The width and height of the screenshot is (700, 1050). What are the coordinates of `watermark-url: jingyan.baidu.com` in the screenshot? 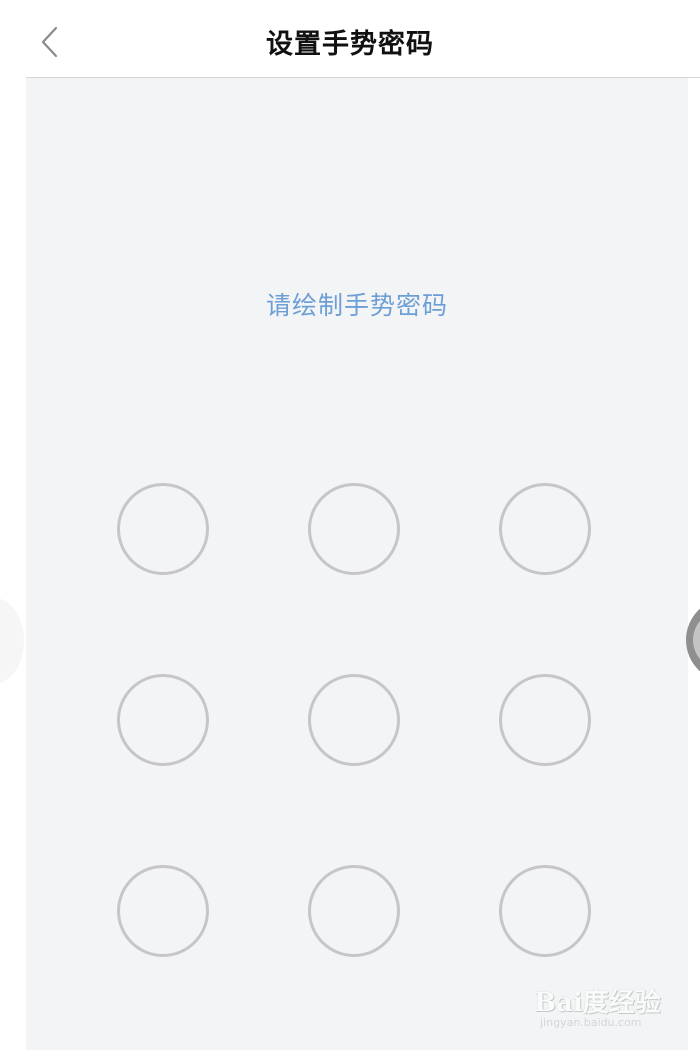 It's located at (591, 1022).